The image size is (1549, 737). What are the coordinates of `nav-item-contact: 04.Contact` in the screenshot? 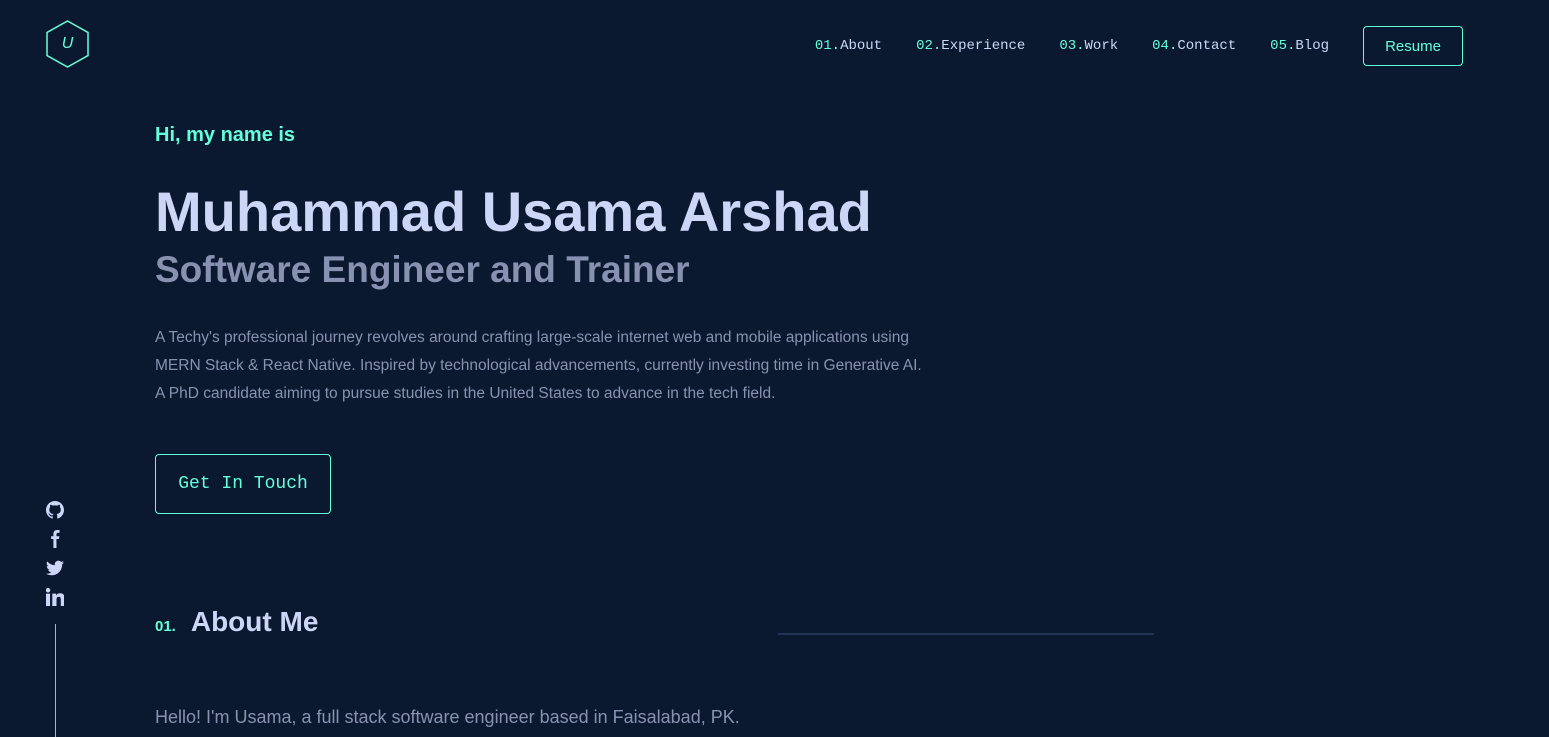 It's located at (1194, 46).